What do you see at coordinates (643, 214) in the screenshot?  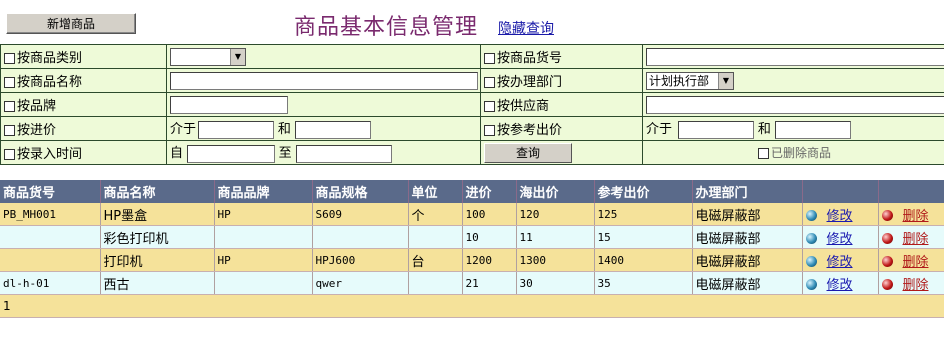 I see `cell-ref: 125` at bounding box center [643, 214].